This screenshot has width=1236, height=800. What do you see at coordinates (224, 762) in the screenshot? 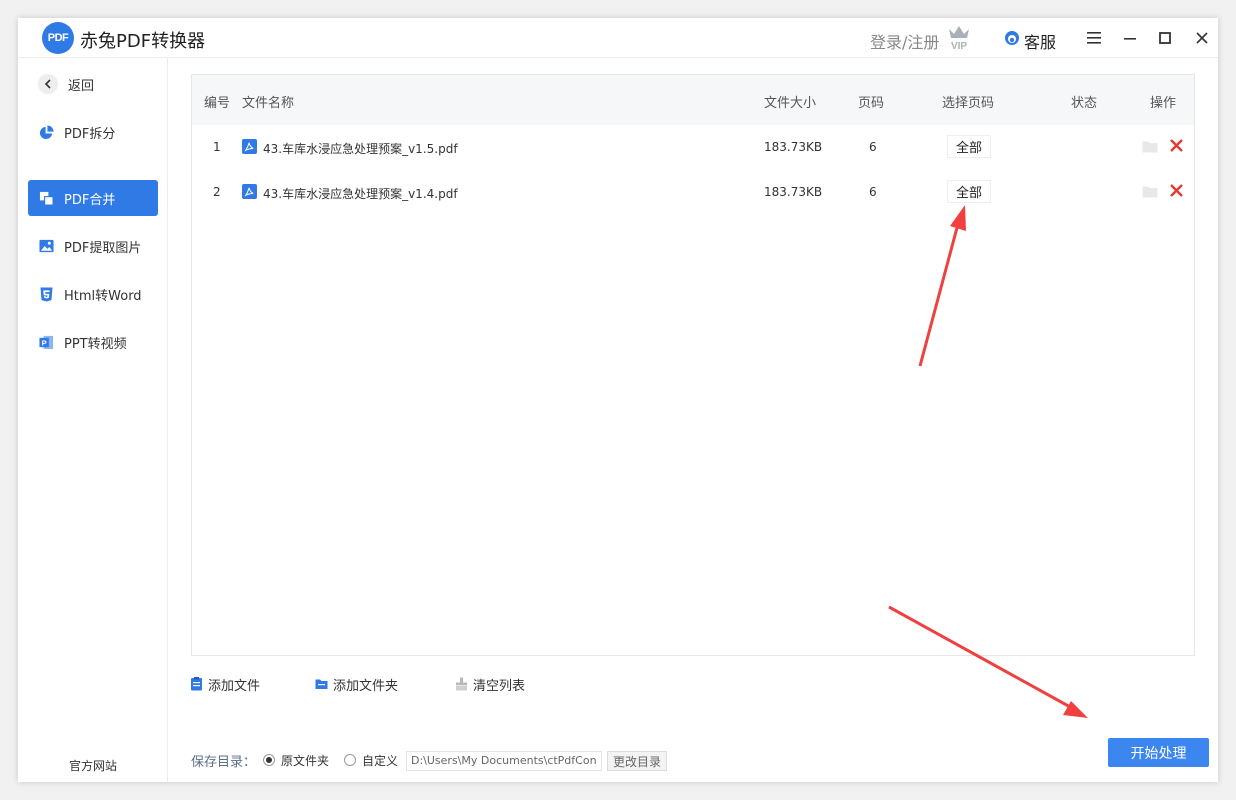
I see `save-directory-label: 保存目录：` at bounding box center [224, 762].